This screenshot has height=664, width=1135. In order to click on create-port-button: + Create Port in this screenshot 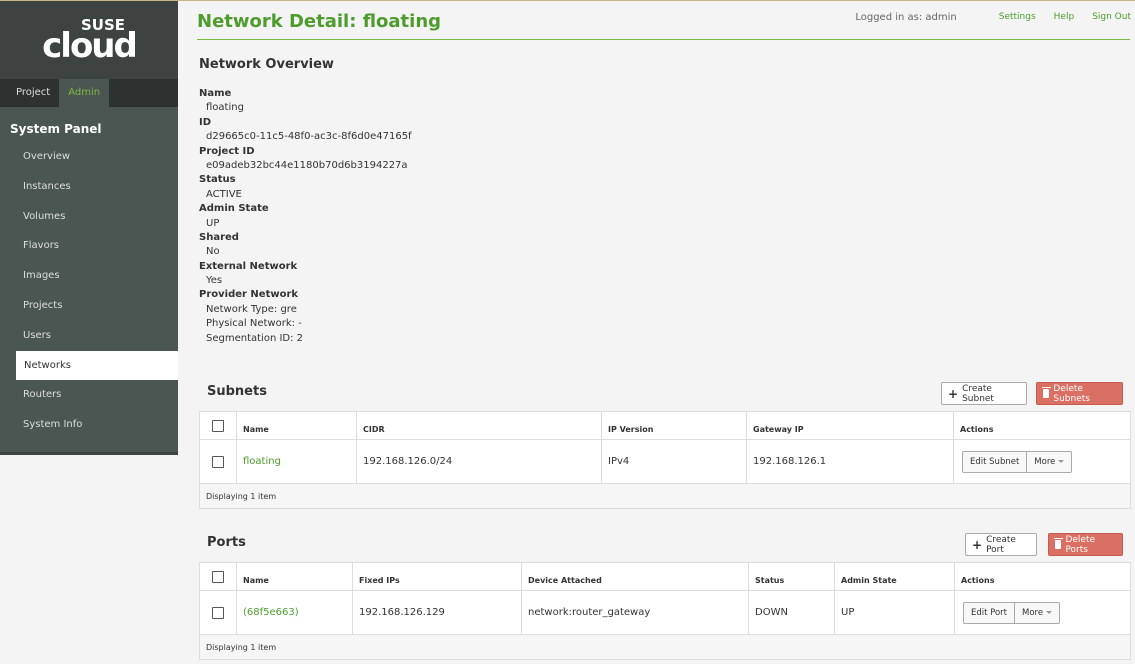, I will do `click(1001, 544)`.